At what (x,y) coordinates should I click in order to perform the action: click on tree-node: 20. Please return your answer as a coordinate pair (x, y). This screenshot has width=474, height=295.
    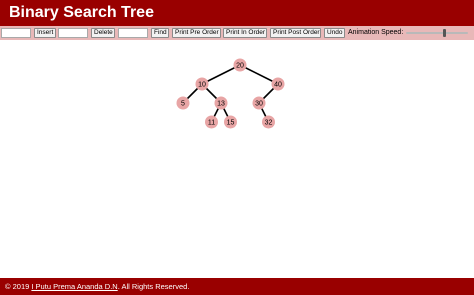
    Looking at the image, I should click on (240, 65).